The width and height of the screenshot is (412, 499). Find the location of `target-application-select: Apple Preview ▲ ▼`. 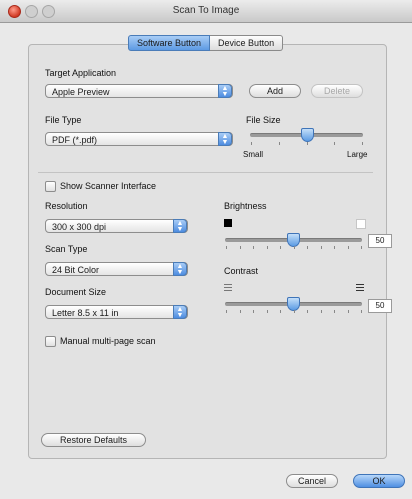

target-application-select: Apple Preview ▲ ▼ is located at coordinates (139, 91).